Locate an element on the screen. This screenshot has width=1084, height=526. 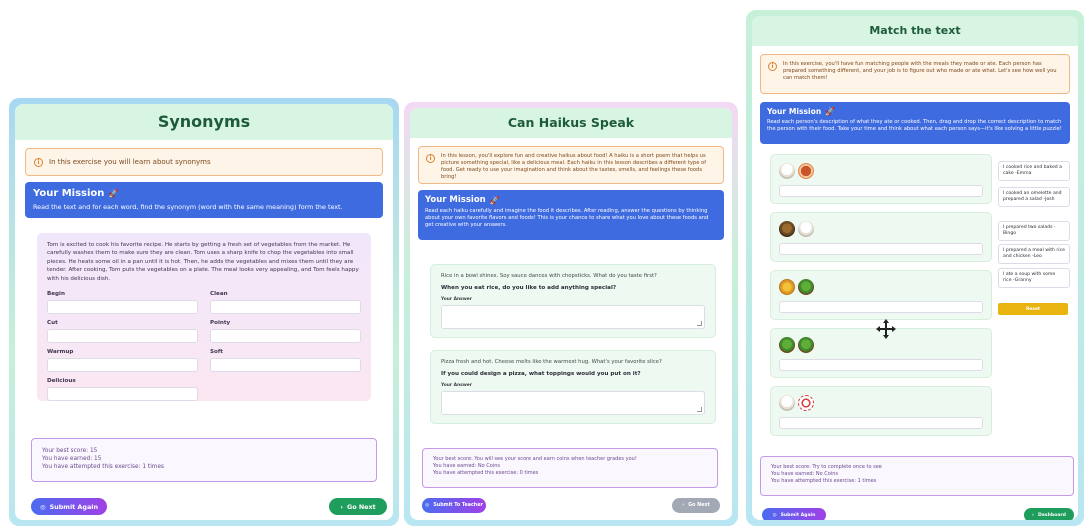
move-cursor-icon is located at coordinates (886, 329).